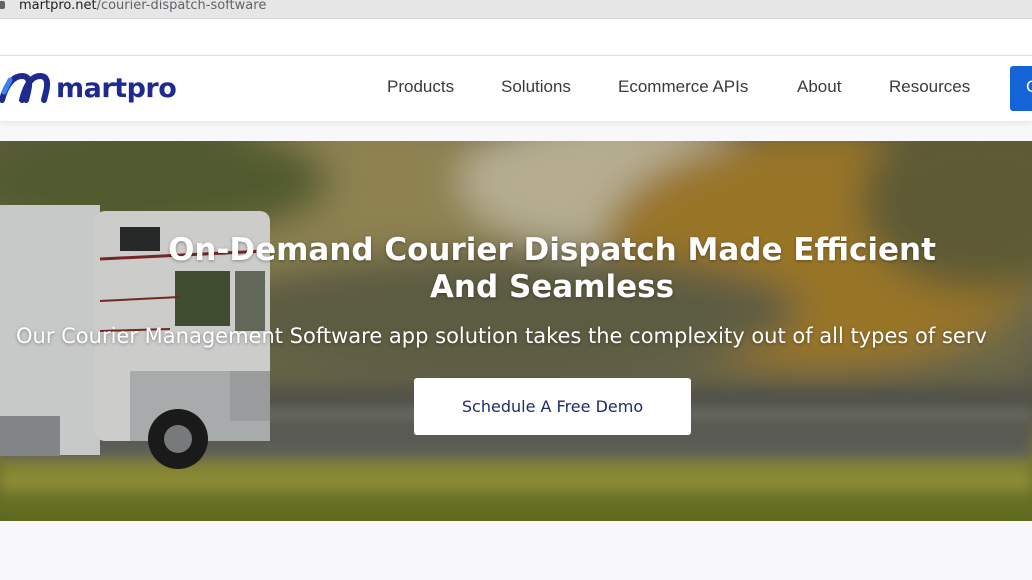  Describe the element at coordinates (819, 87) in the screenshot. I see `nav-about: About` at that location.